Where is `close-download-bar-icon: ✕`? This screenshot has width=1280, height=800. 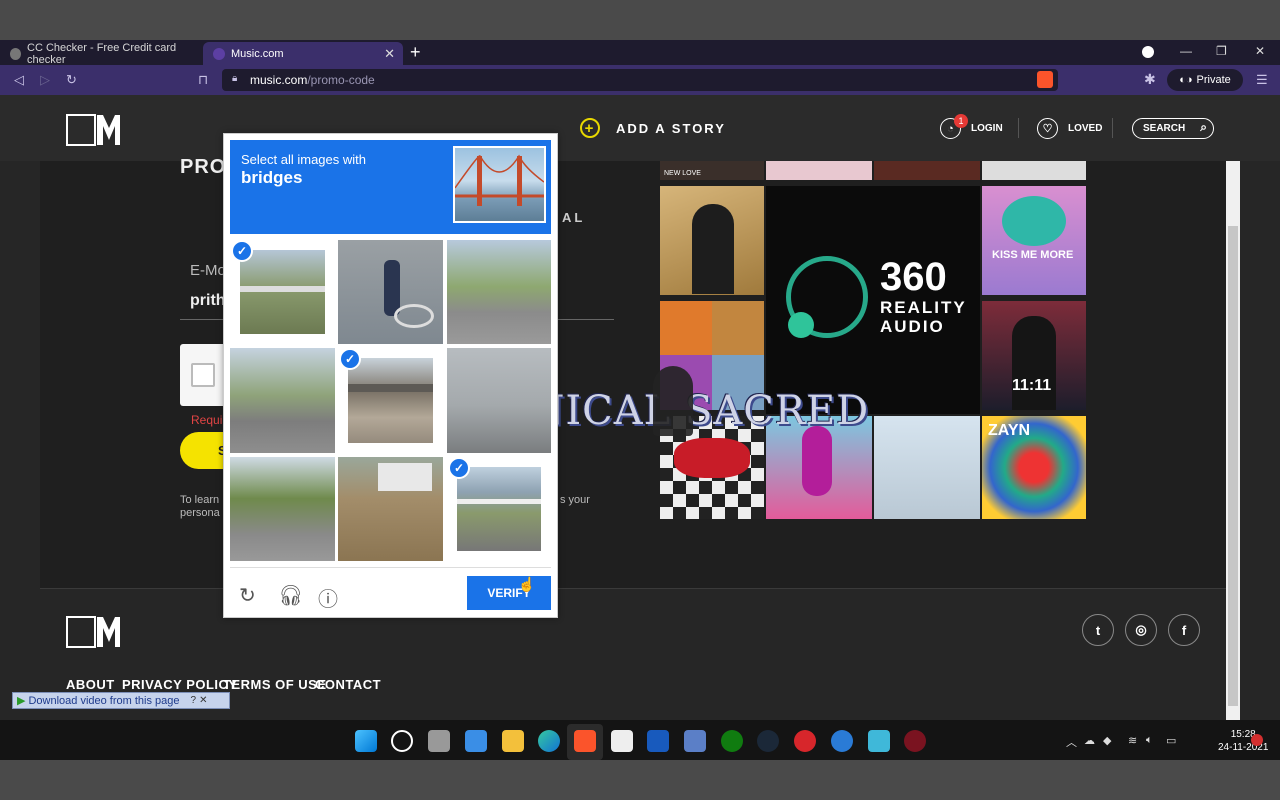
close-download-bar-icon: ✕ is located at coordinates (203, 700).